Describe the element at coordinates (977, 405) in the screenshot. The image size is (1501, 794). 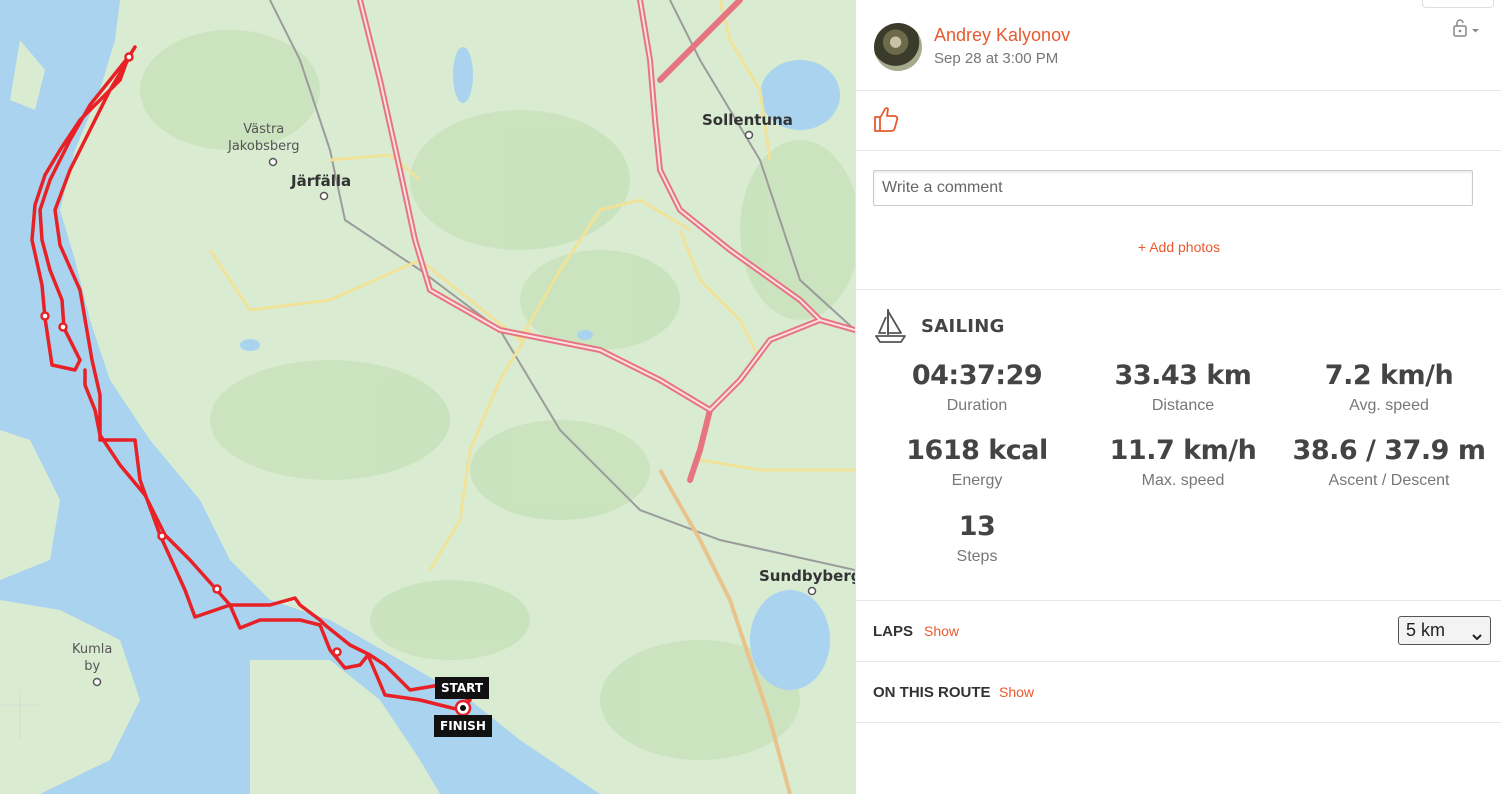
I see `stat-label: Duration` at that location.